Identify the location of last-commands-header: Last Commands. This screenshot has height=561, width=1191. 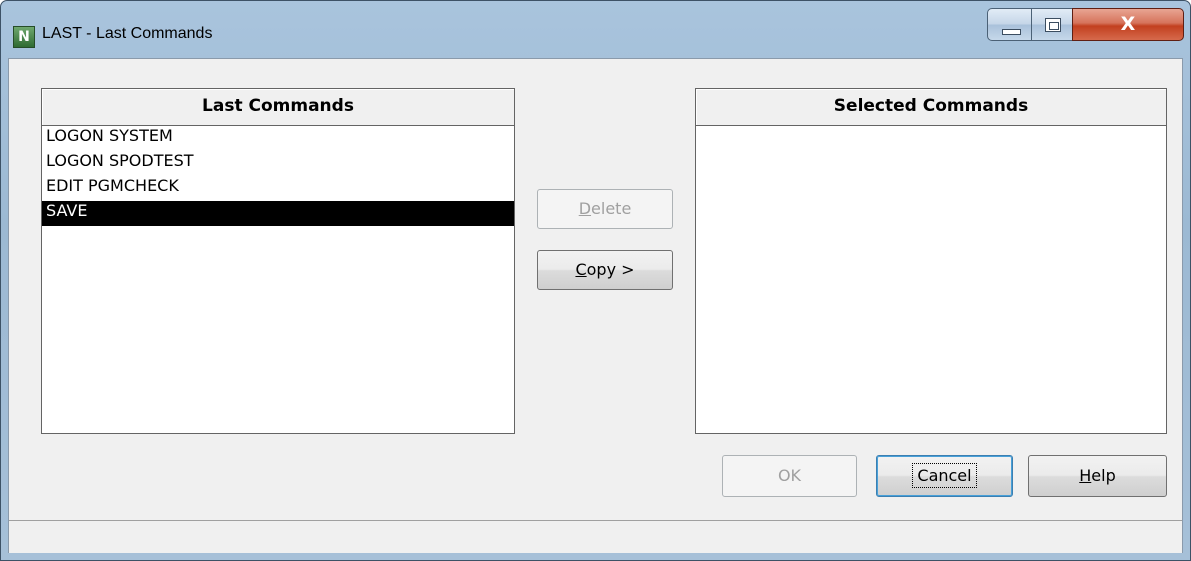
(278, 107).